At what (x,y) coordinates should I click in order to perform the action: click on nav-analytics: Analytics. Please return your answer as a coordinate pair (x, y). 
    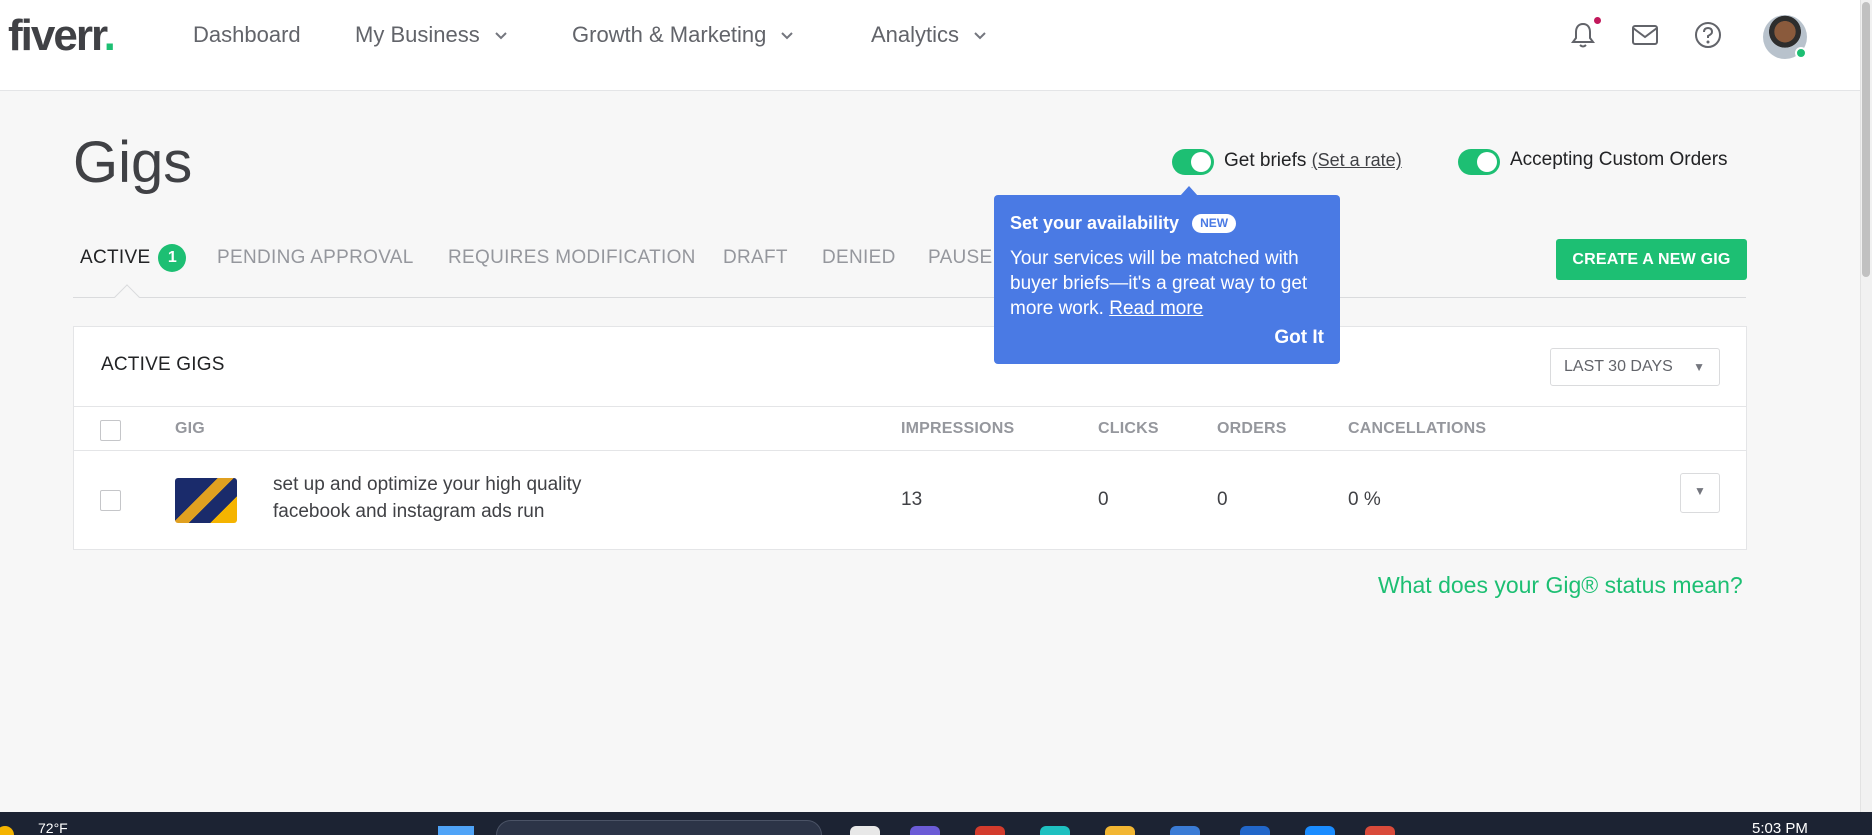
    Looking at the image, I should click on (929, 35).